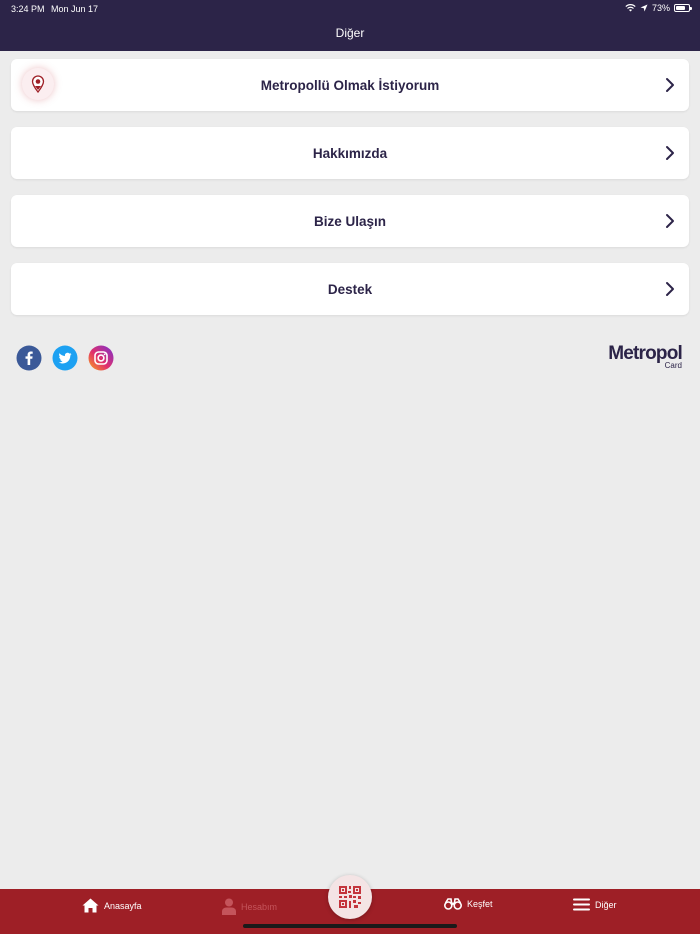 The image size is (700, 934). I want to click on battery-level, so click(680, 8).